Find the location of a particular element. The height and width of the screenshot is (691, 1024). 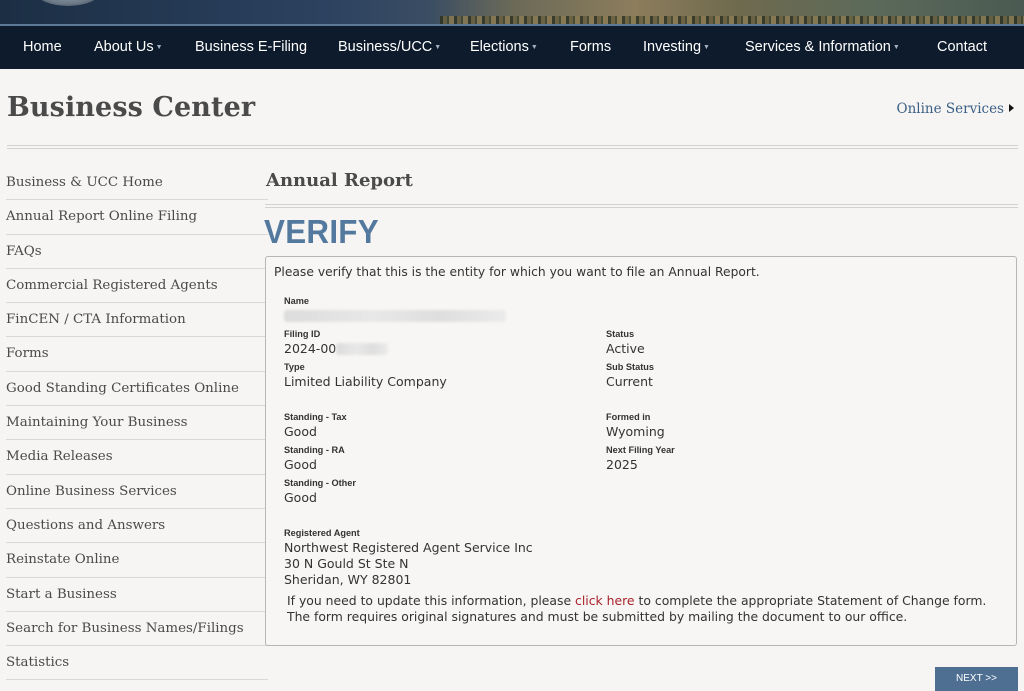

registered-agent-address-line2: Sheridan, WY 82801 is located at coordinates (348, 579).